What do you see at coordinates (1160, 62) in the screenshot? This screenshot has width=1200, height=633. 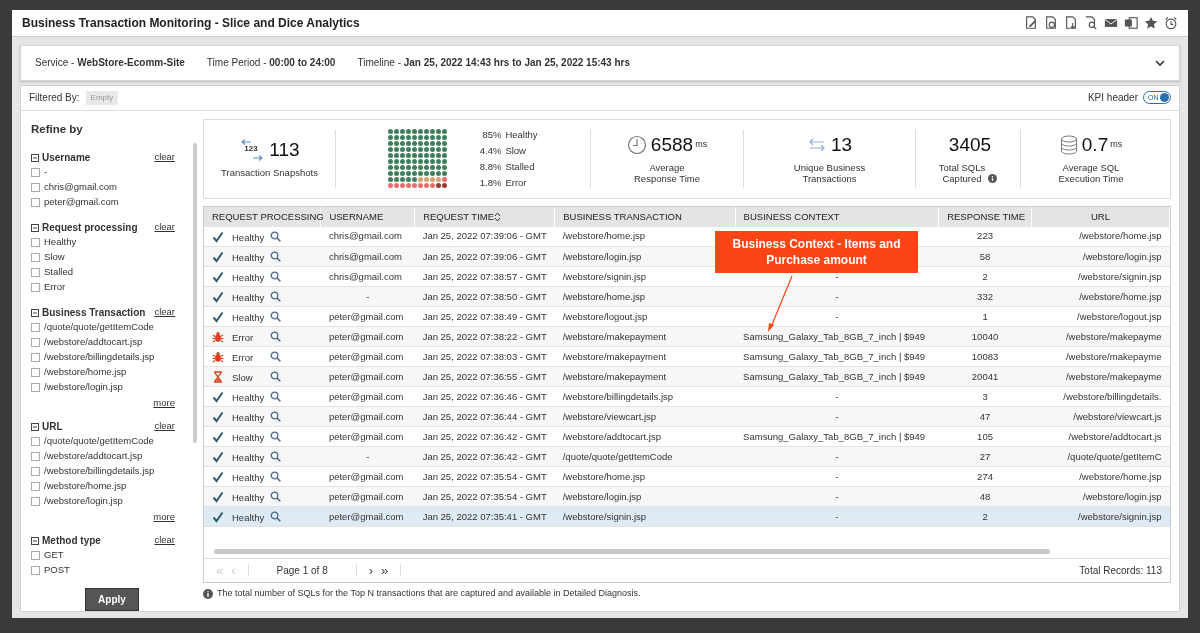 I see `chevron-down-icon` at bounding box center [1160, 62].